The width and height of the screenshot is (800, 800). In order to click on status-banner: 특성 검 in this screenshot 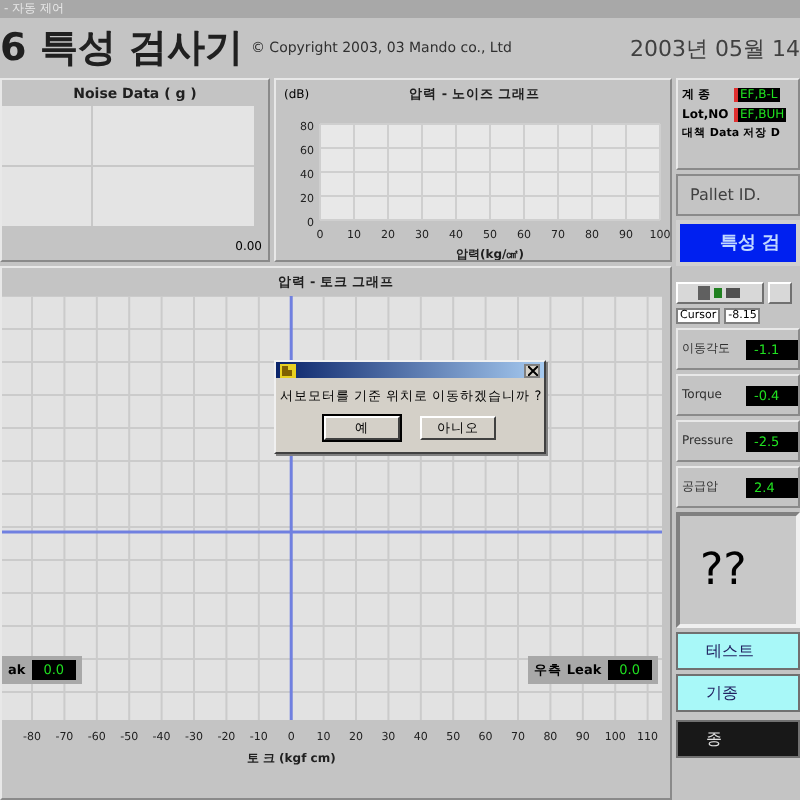, I will do `click(738, 243)`.